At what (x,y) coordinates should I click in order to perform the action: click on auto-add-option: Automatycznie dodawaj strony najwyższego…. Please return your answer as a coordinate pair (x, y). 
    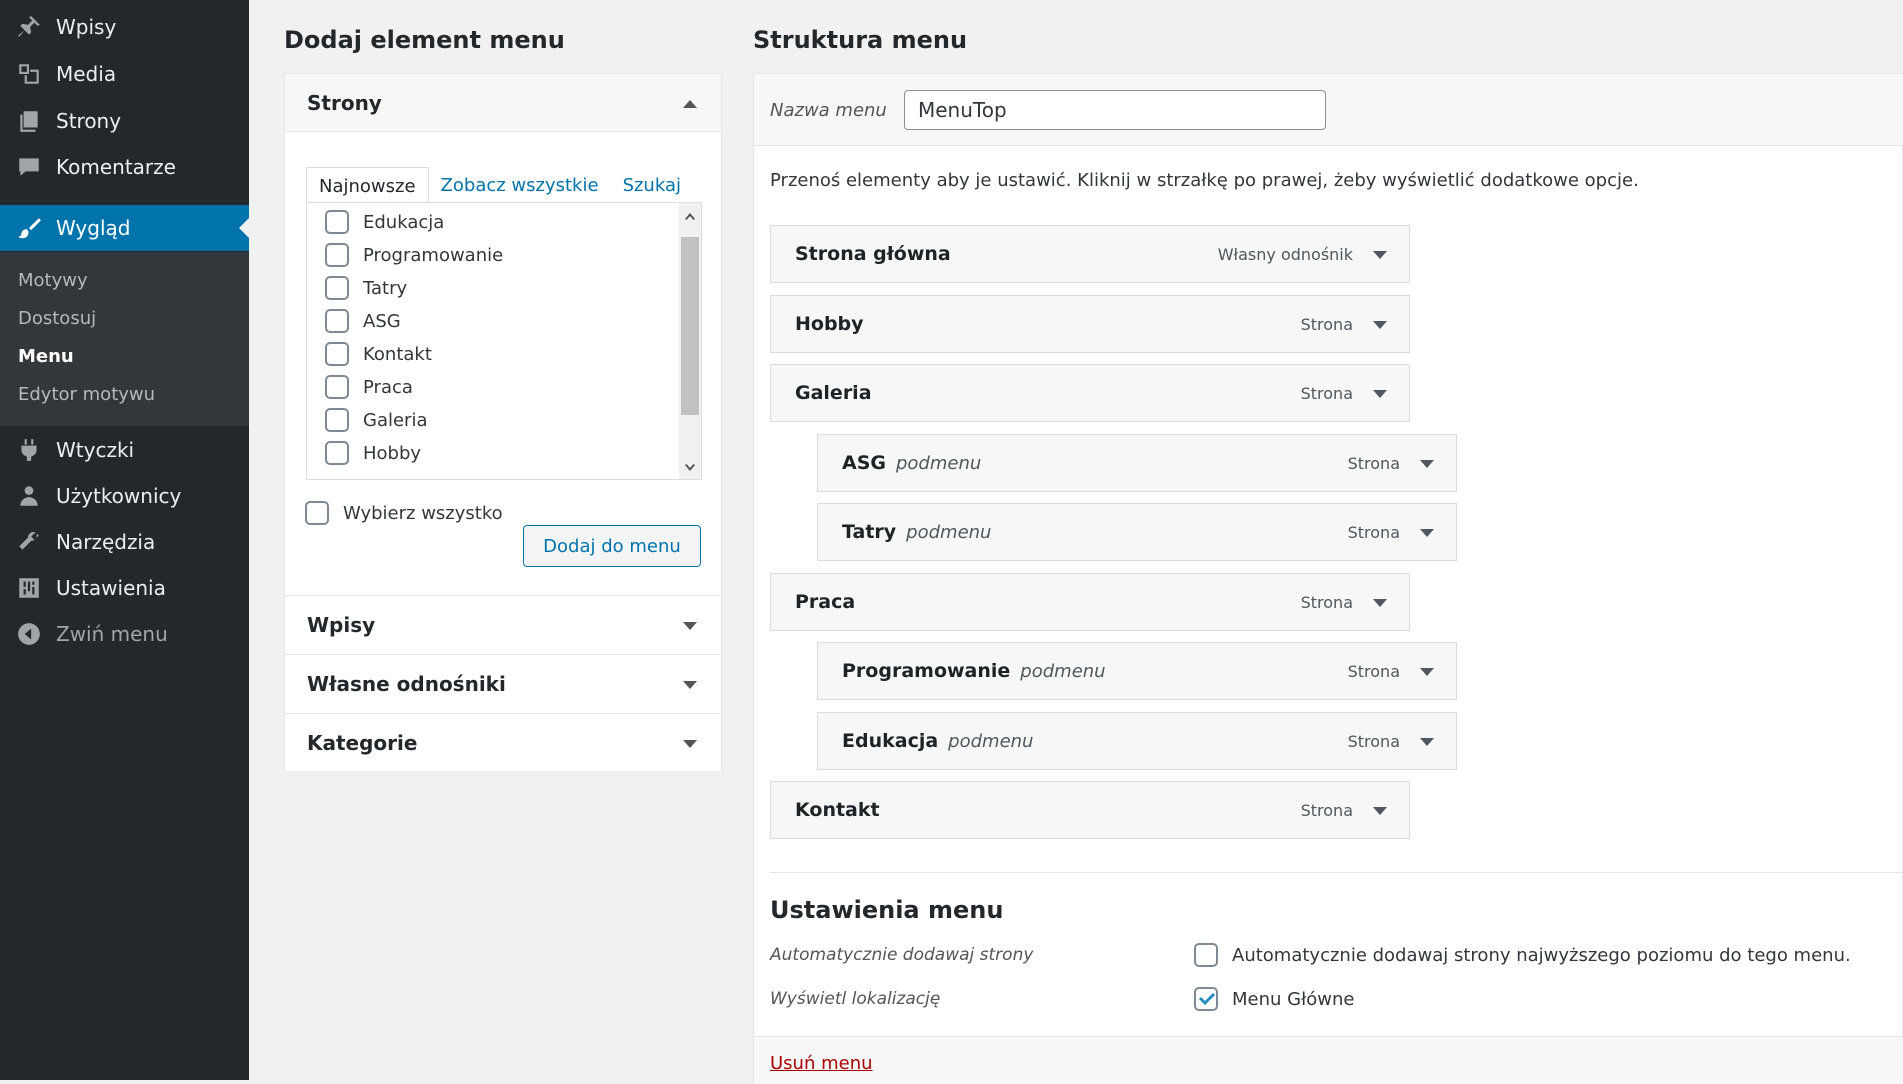
    Looking at the image, I should click on (1522, 955).